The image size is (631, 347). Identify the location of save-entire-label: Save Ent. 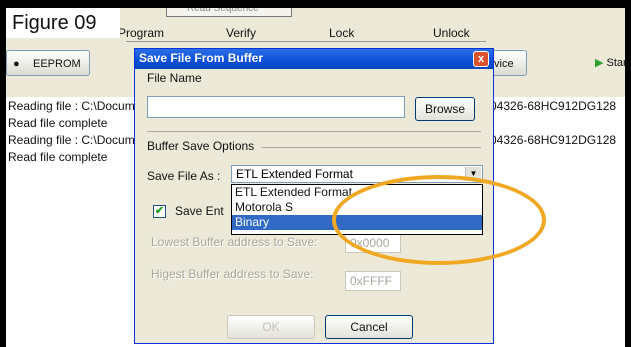
(199, 211).